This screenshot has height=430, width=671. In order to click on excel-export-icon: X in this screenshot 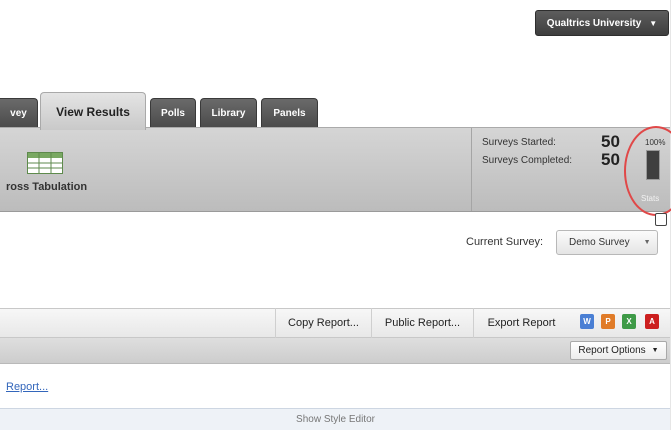, I will do `click(629, 321)`.